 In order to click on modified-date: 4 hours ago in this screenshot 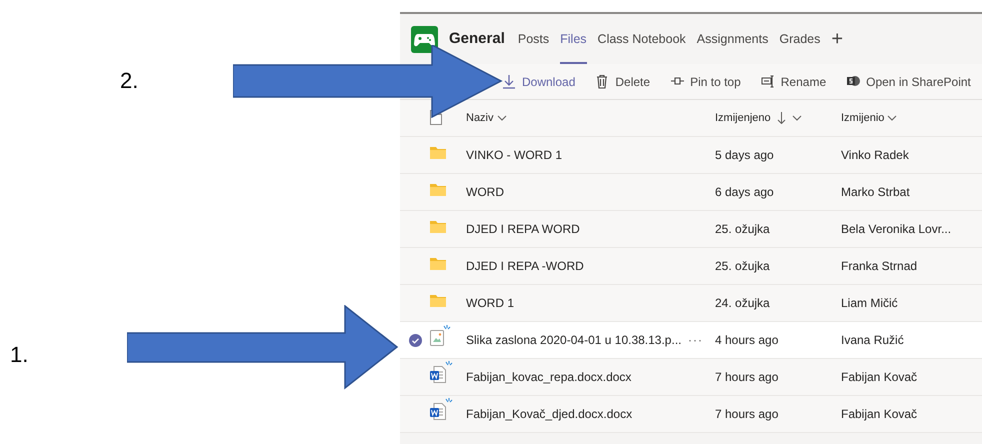, I will do `click(746, 340)`.